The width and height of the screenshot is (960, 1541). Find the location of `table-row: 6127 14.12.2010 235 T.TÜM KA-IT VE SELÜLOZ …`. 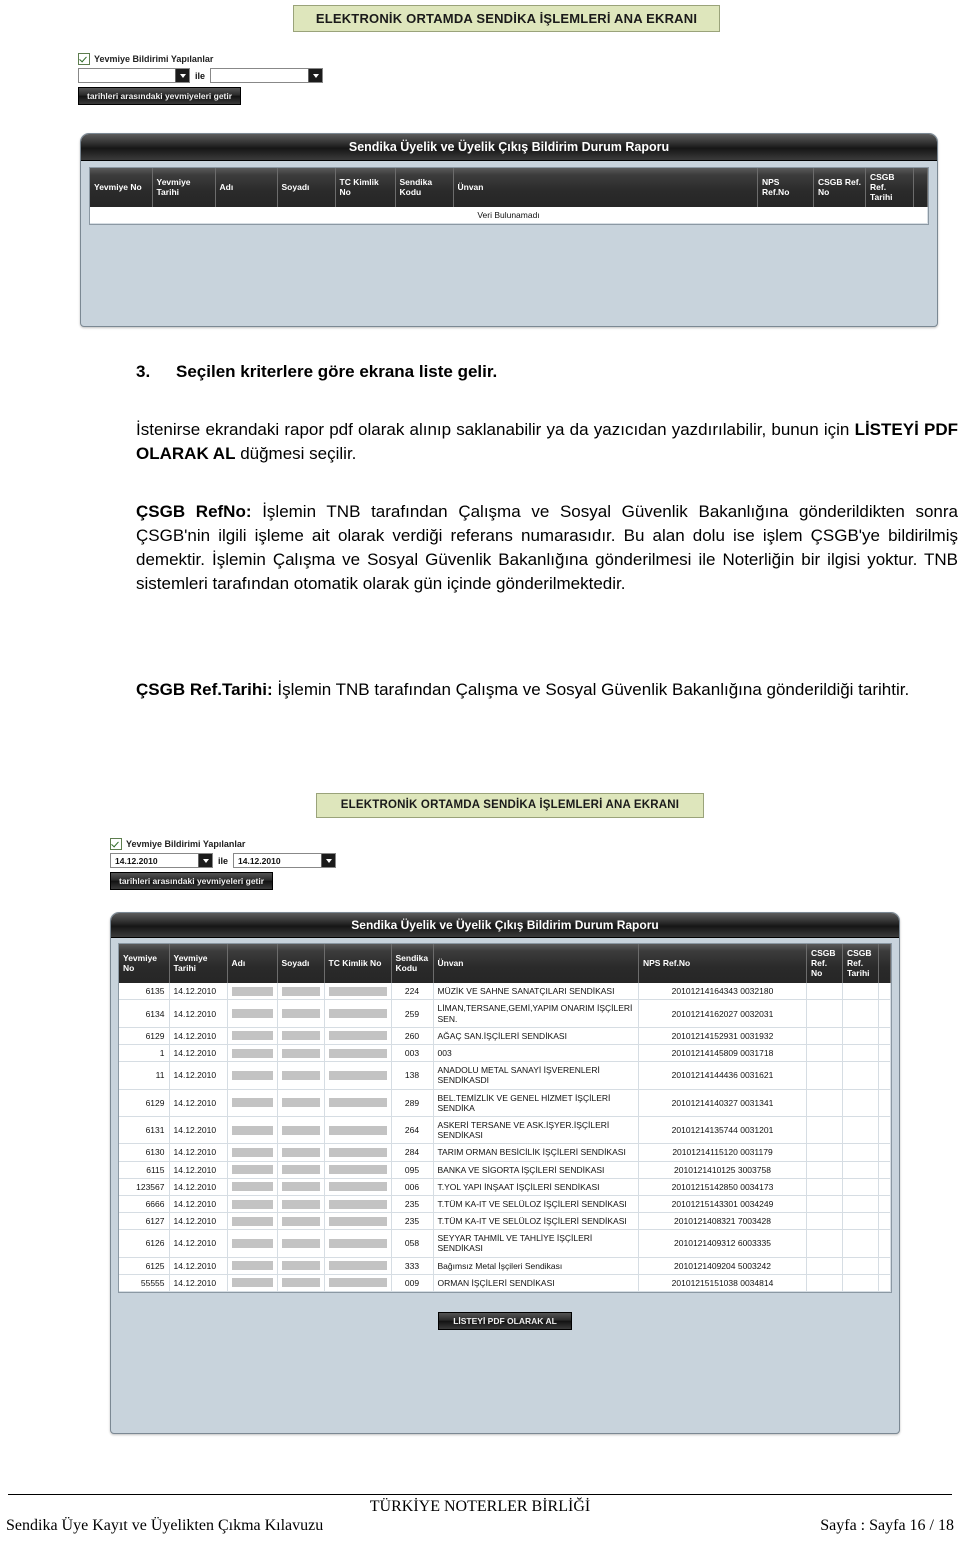

table-row: 6127 14.12.2010 235 T.TÜM KA-IT VE SELÜLOZ … is located at coordinates (505, 1221).